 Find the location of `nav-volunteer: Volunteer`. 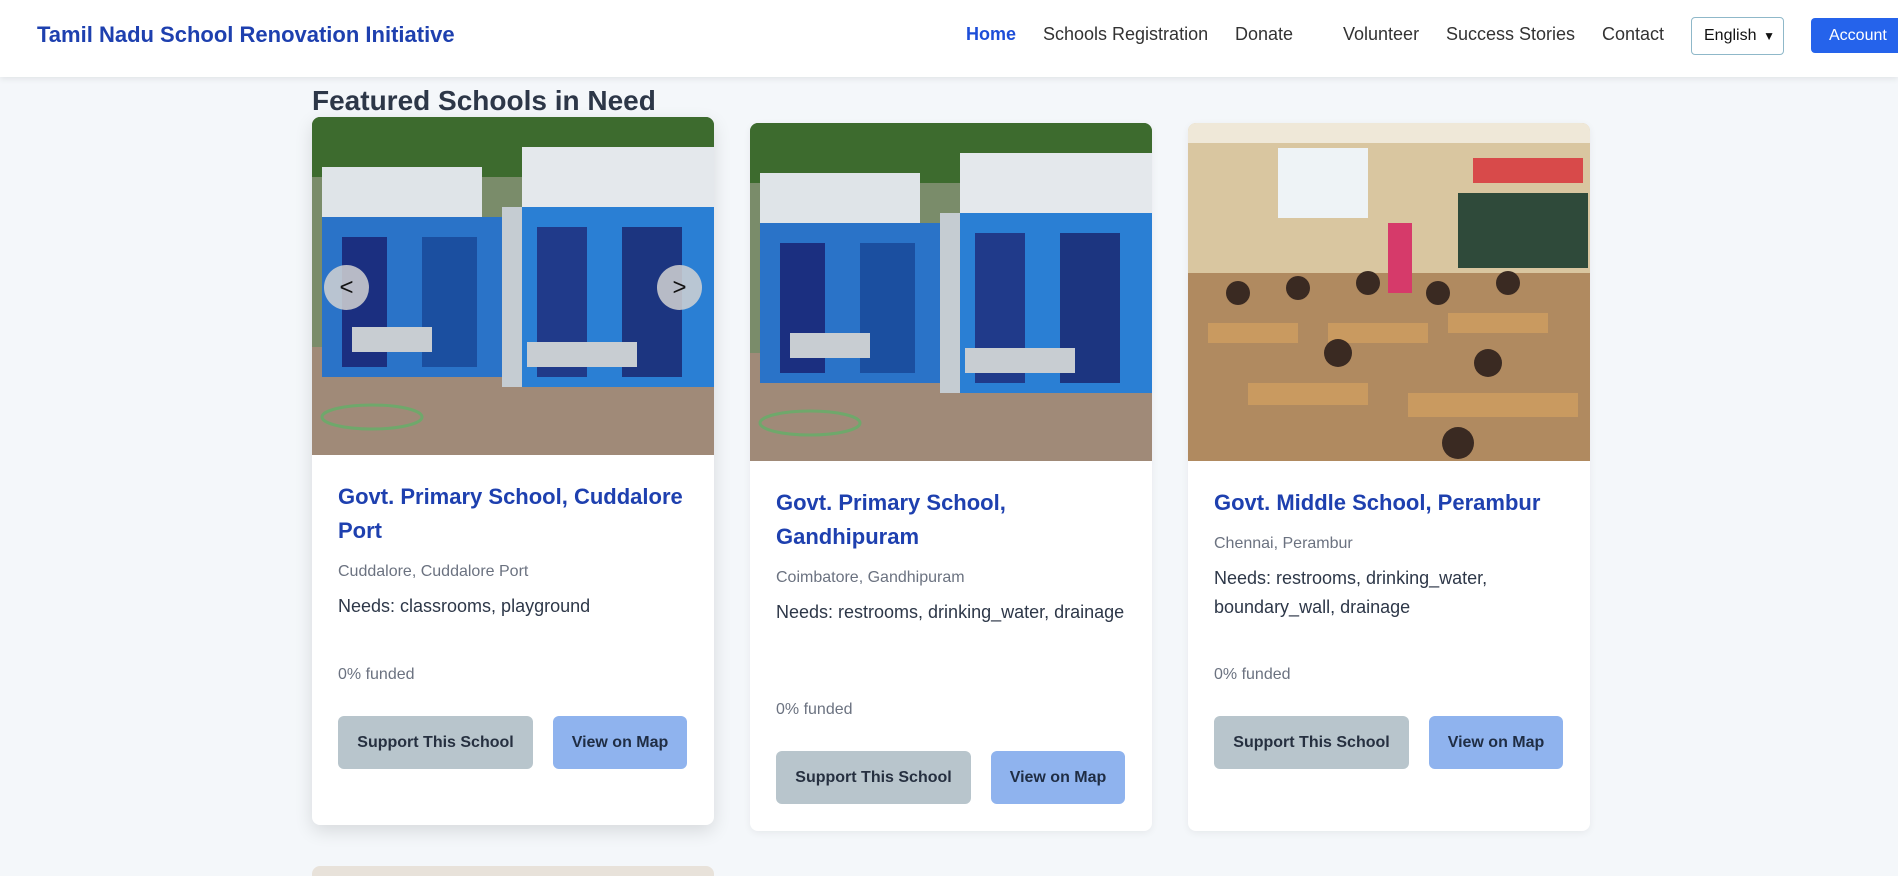

nav-volunteer: Volunteer is located at coordinates (1381, 34).